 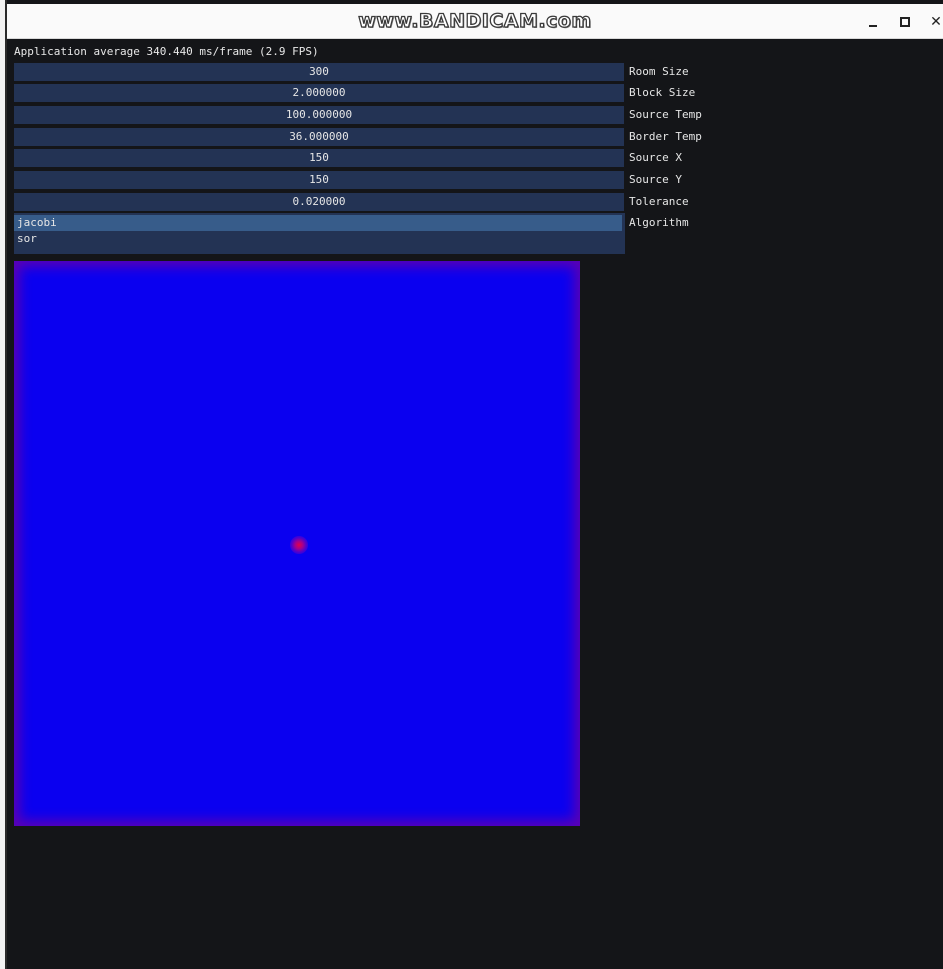 I want to click on maximize-icon, so click(x=905, y=22).